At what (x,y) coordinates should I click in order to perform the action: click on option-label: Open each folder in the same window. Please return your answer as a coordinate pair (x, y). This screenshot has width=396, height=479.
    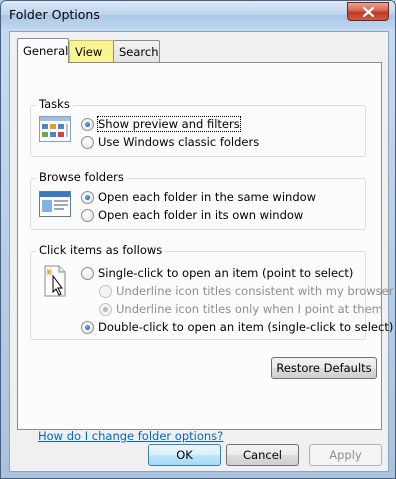
    Looking at the image, I should click on (207, 197).